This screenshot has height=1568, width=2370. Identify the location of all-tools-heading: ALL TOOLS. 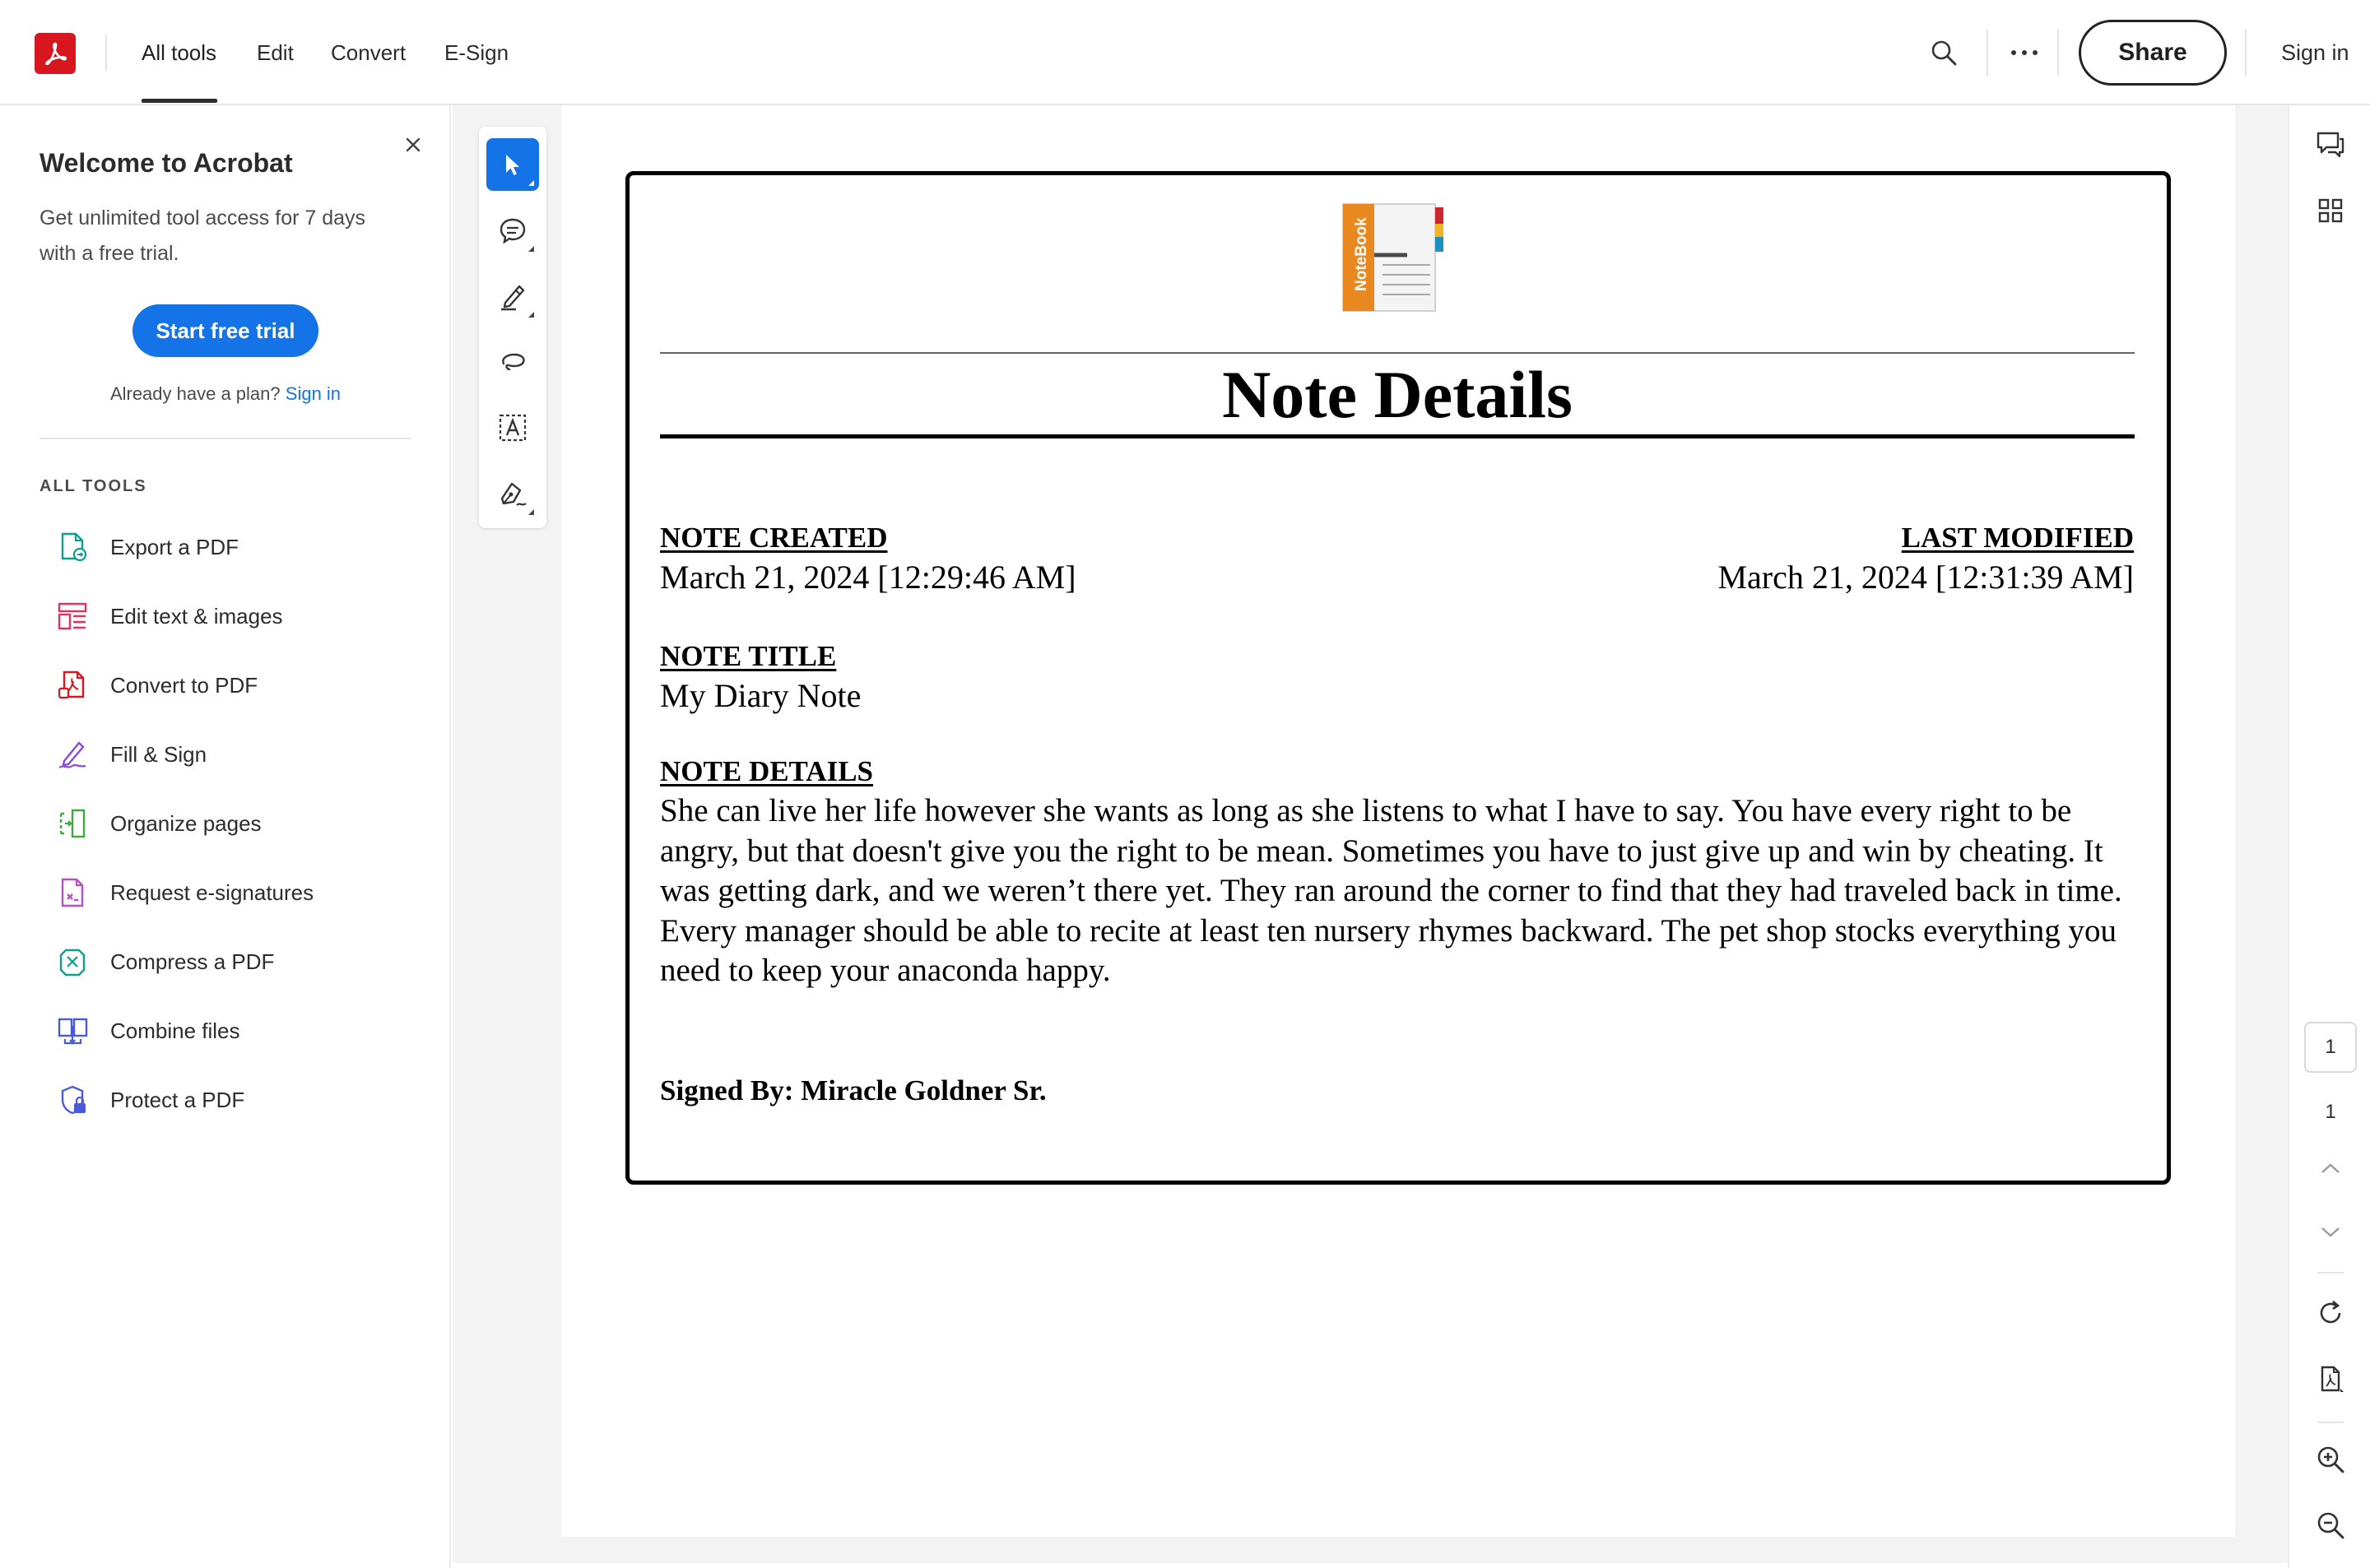
(93, 486).